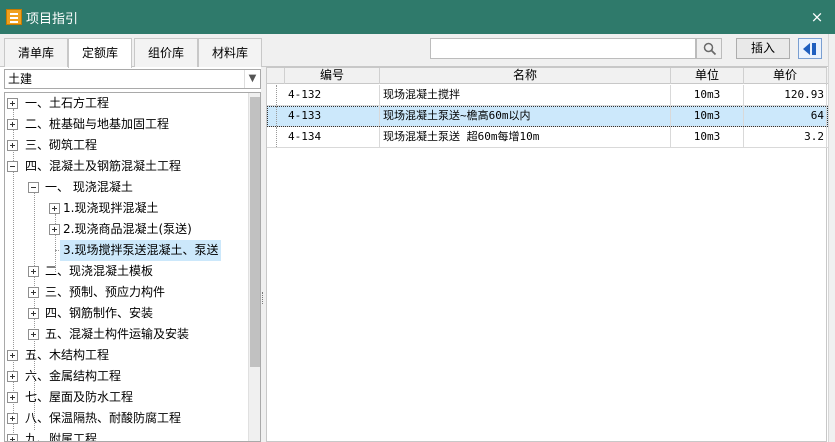 Image resolution: width=835 pixels, height=442 pixels. I want to click on app-icon, so click(14, 17).